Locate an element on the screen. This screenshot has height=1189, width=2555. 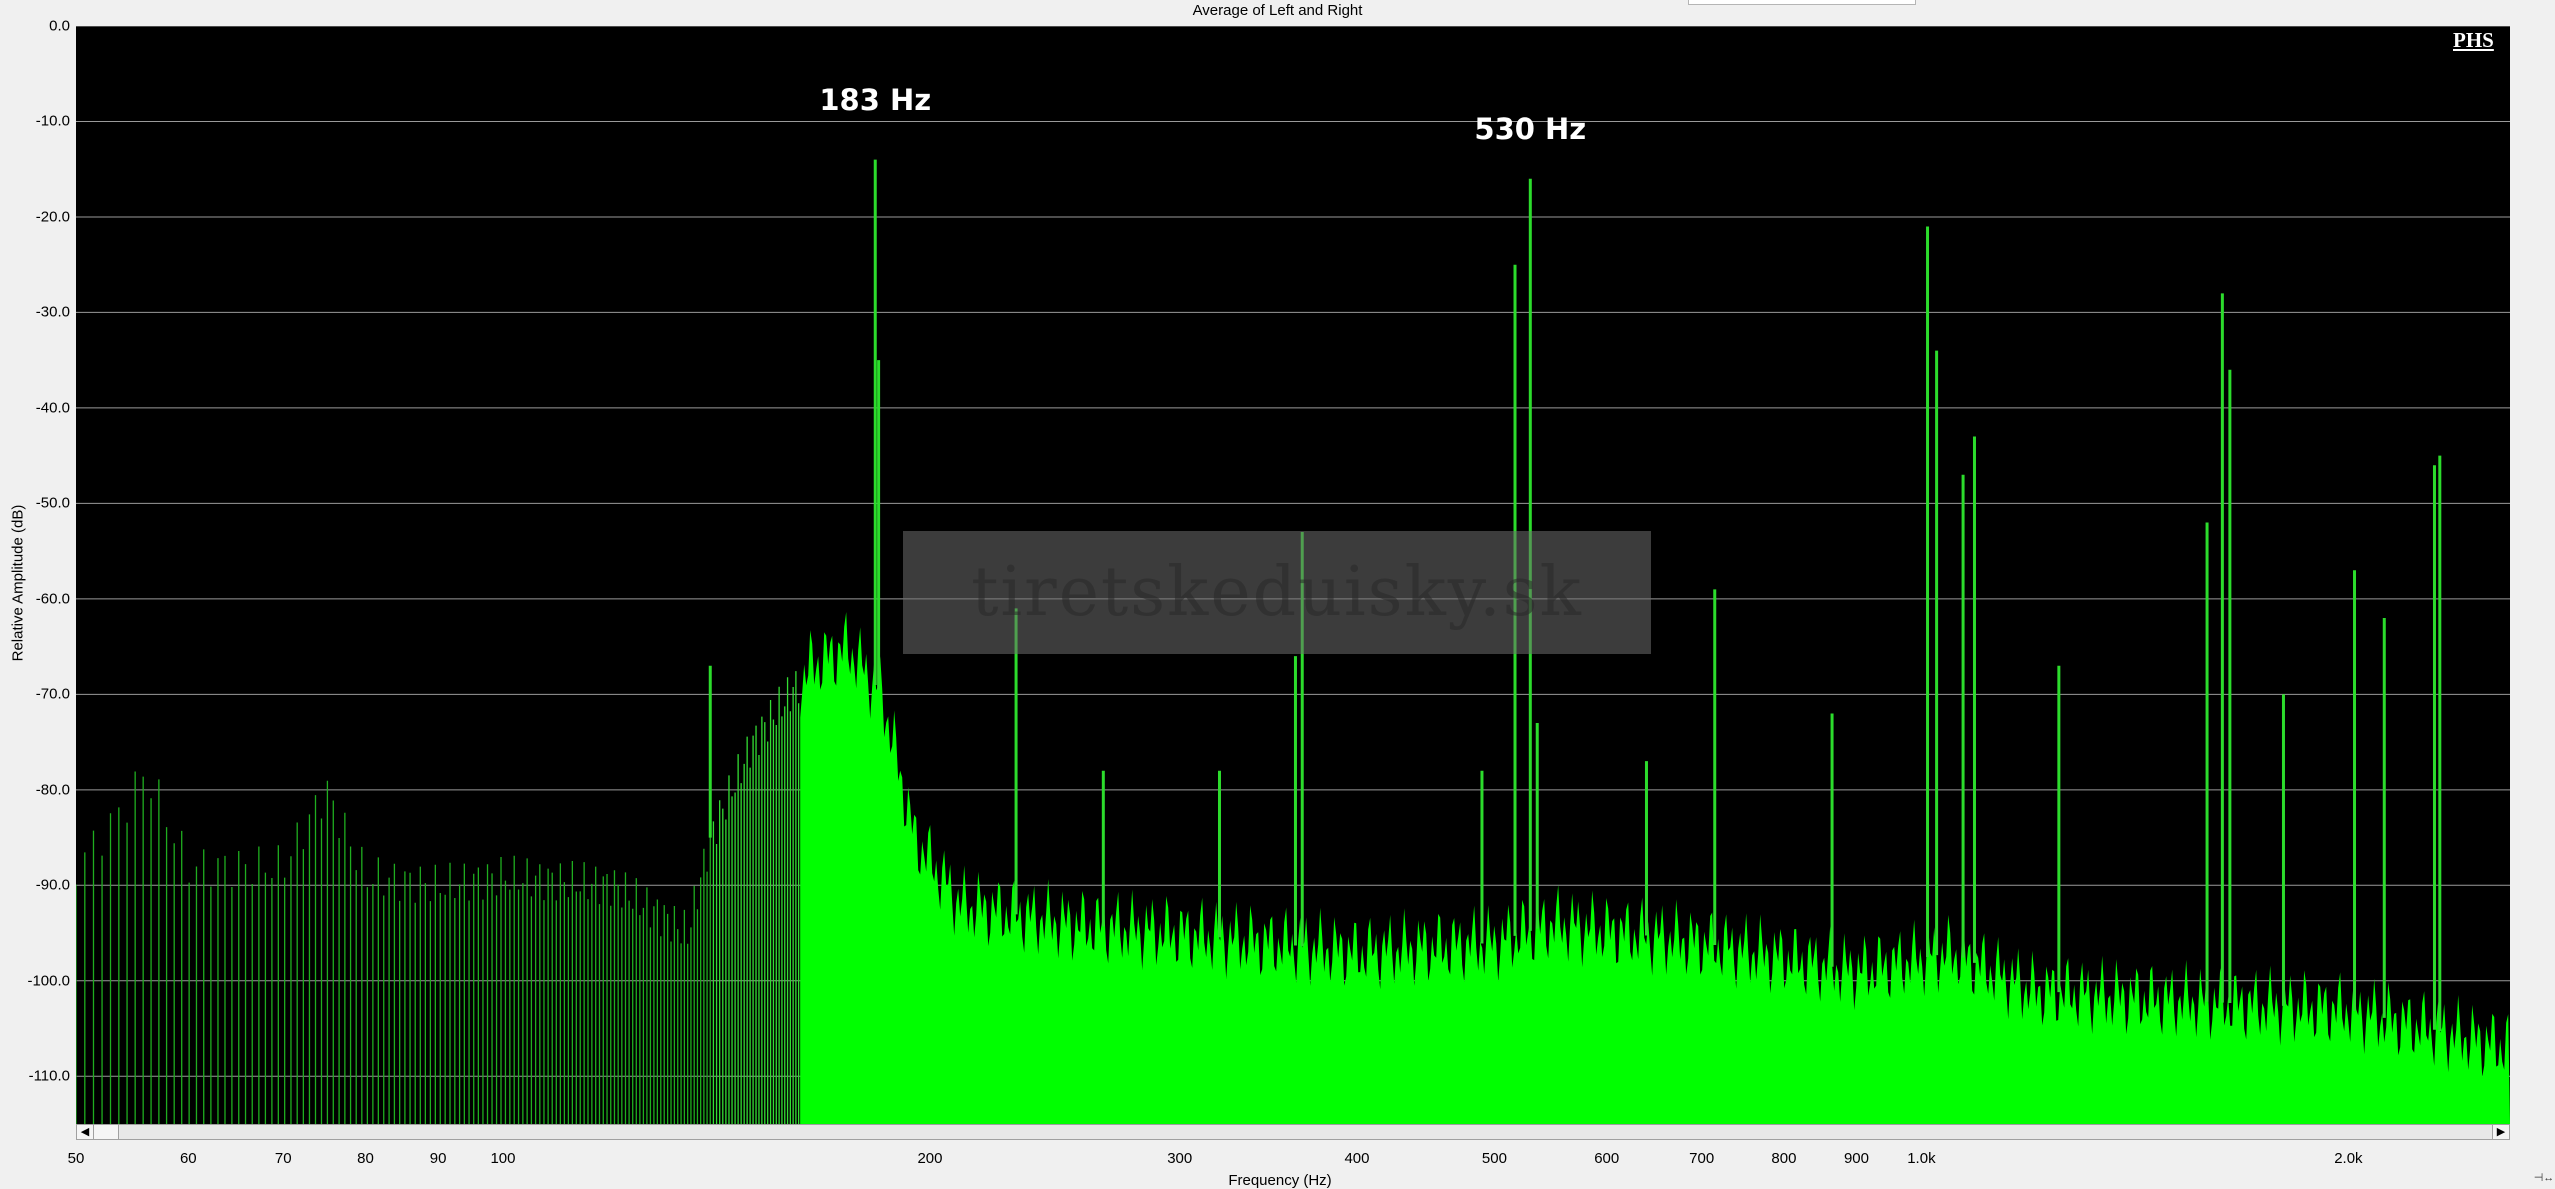
x-tick-label: 200 is located at coordinates (930, 1158).